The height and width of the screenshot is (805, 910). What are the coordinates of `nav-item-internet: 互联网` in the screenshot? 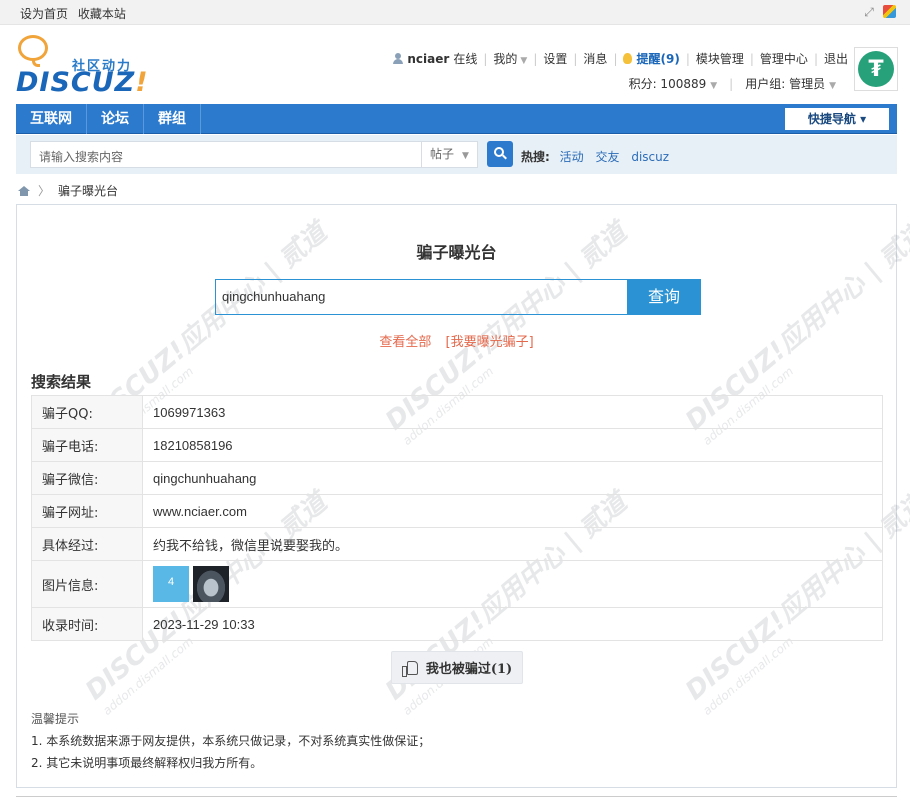 It's located at (51, 119).